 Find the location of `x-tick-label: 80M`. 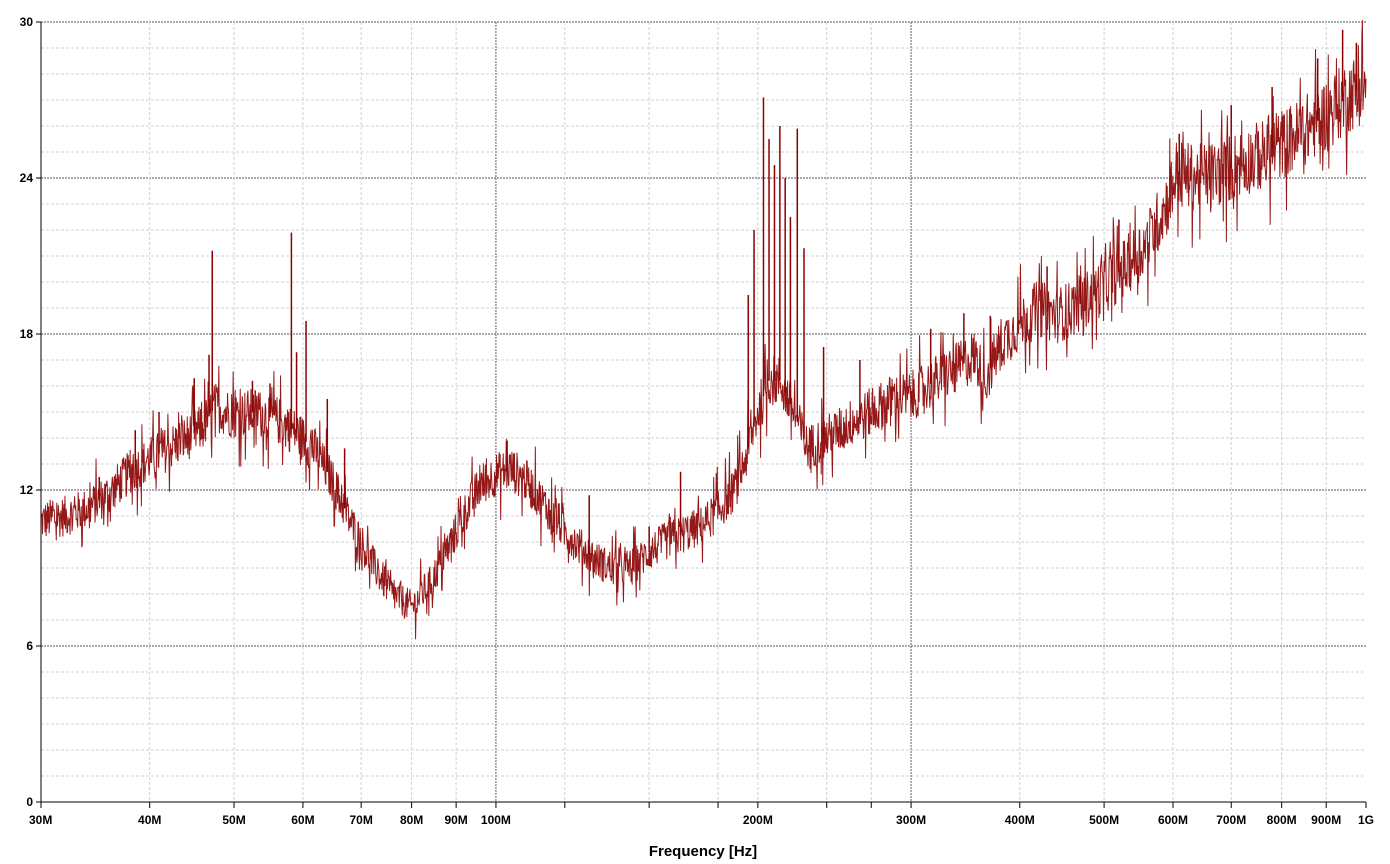

x-tick-label: 80M is located at coordinates (411, 820).